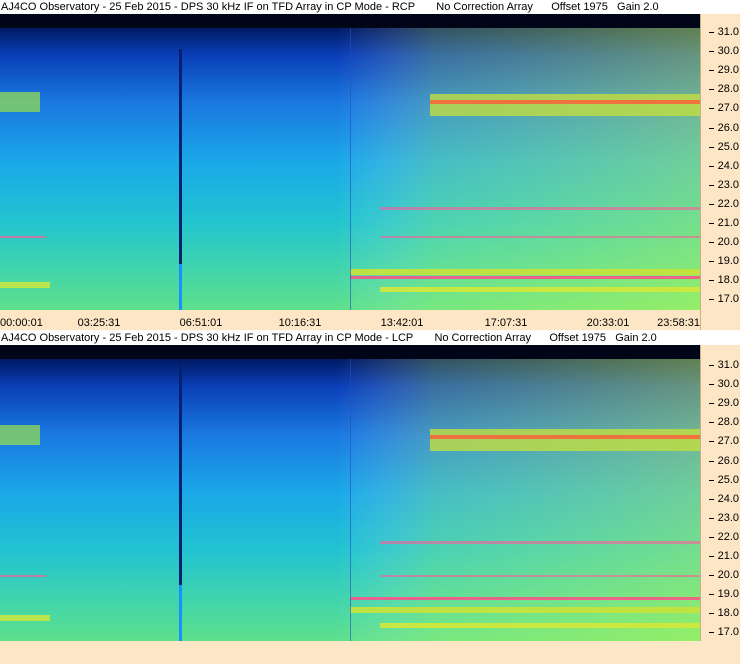  Describe the element at coordinates (723, 203) in the screenshot. I see `rcp-freq-tick: 22.0` at that location.